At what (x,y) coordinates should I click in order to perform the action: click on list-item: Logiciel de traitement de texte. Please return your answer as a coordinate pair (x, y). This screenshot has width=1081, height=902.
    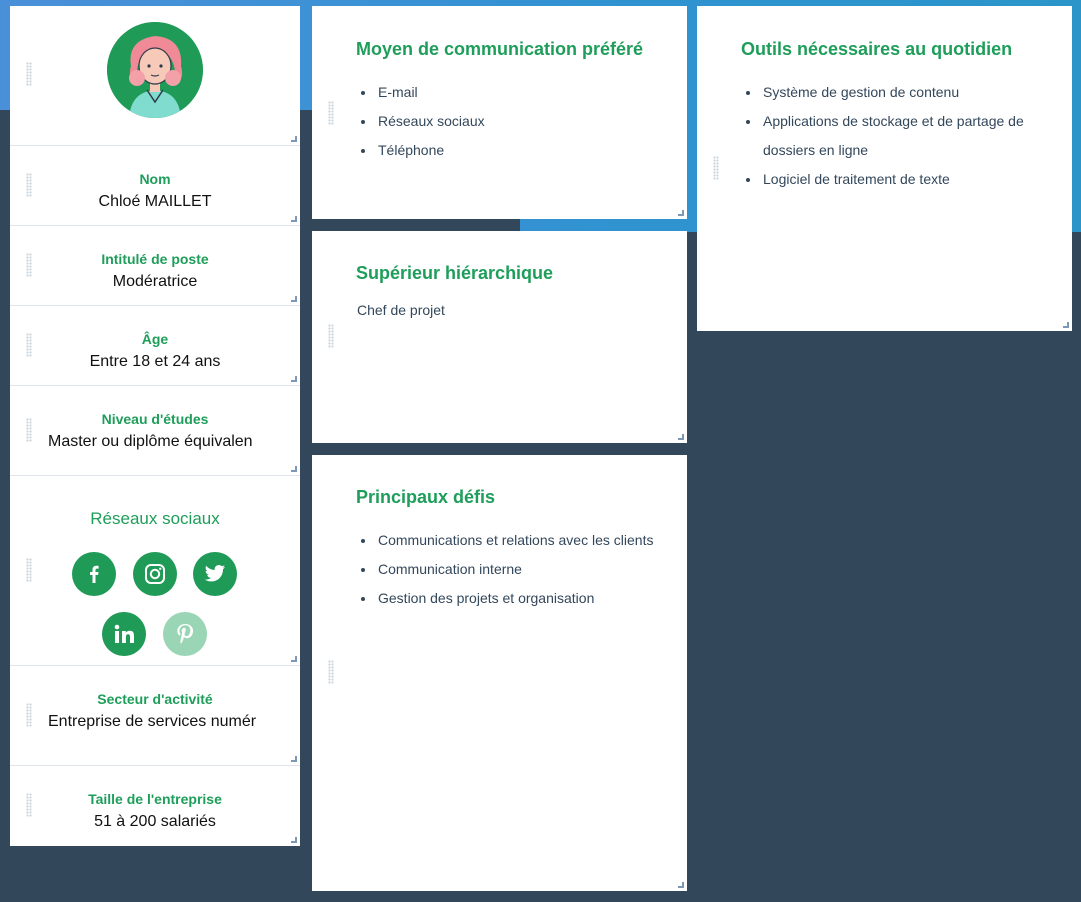
    Looking at the image, I should click on (891, 179).